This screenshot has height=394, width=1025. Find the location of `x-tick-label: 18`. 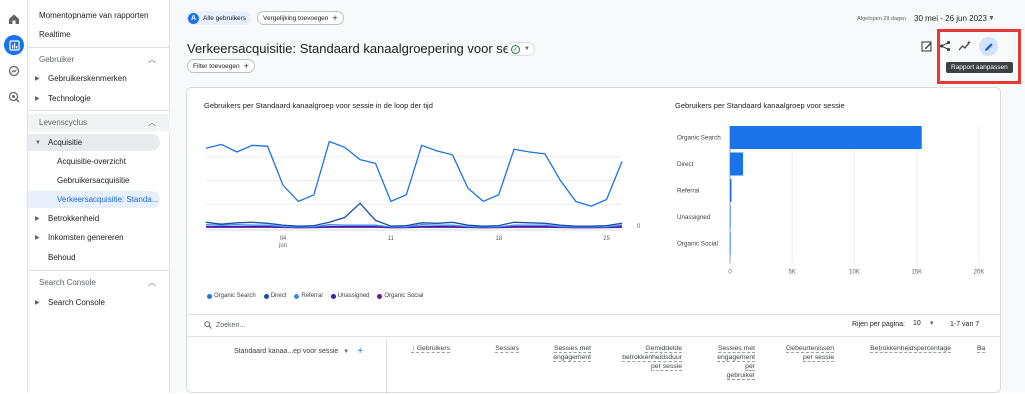

x-tick-label: 18 is located at coordinates (498, 239).